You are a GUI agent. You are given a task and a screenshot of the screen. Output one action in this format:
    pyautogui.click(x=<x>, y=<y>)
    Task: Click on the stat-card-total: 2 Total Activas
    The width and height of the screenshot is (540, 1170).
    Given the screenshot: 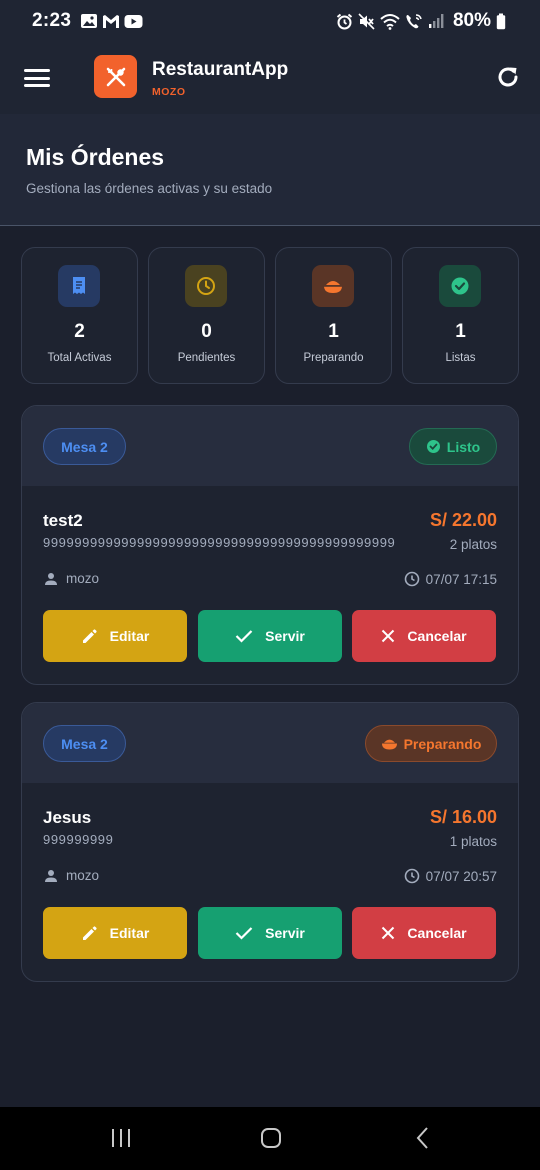 What is the action you would take?
    pyautogui.click(x=79, y=315)
    